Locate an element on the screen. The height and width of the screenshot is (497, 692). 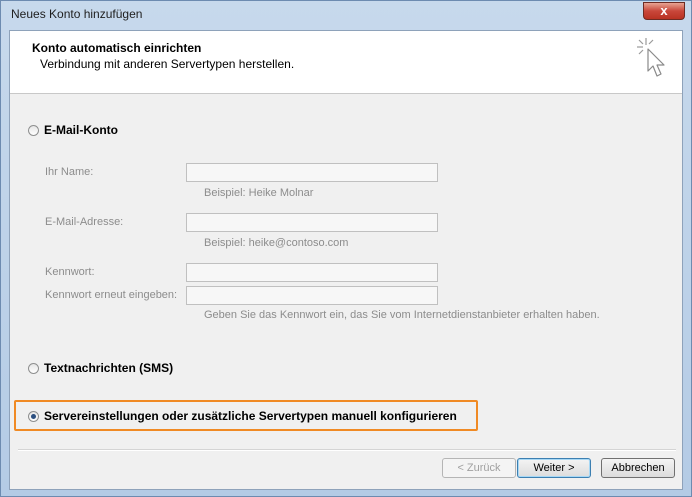
sms-label: Textnachrichten (SMS) is located at coordinates (109, 368).